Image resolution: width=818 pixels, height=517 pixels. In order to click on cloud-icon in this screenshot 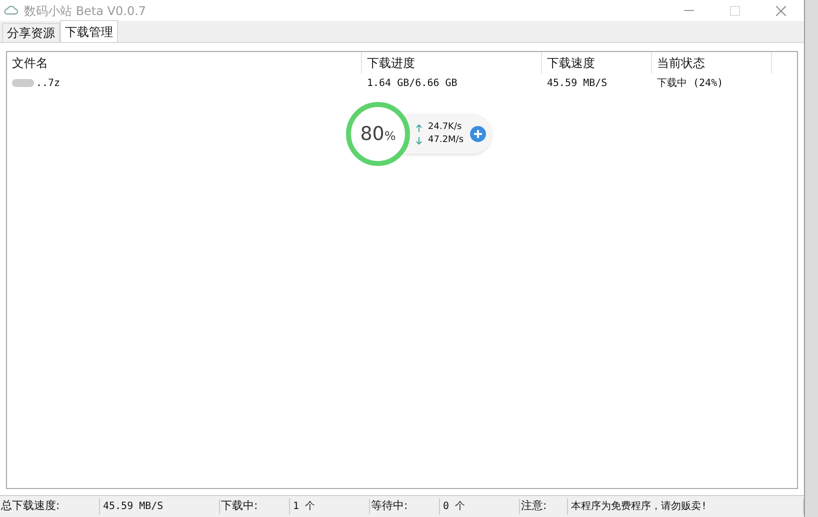, I will do `click(11, 10)`.